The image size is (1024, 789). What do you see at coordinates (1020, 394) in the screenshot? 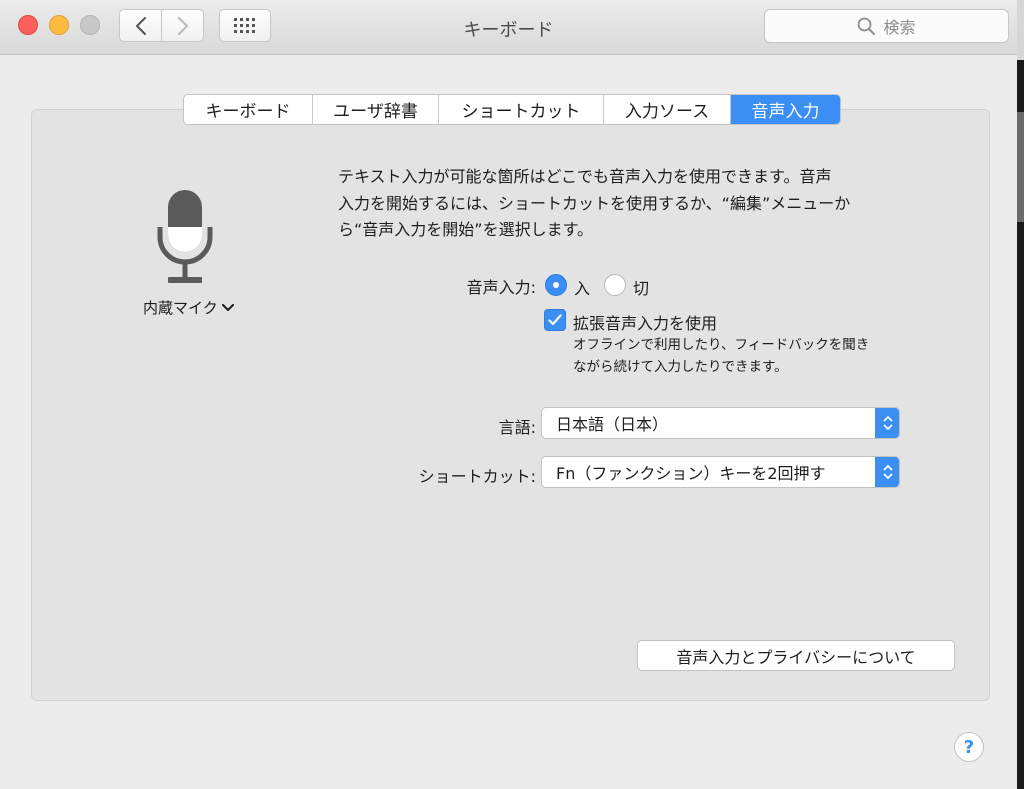
I see `background-window-edge` at bounding box center [1020, 394].